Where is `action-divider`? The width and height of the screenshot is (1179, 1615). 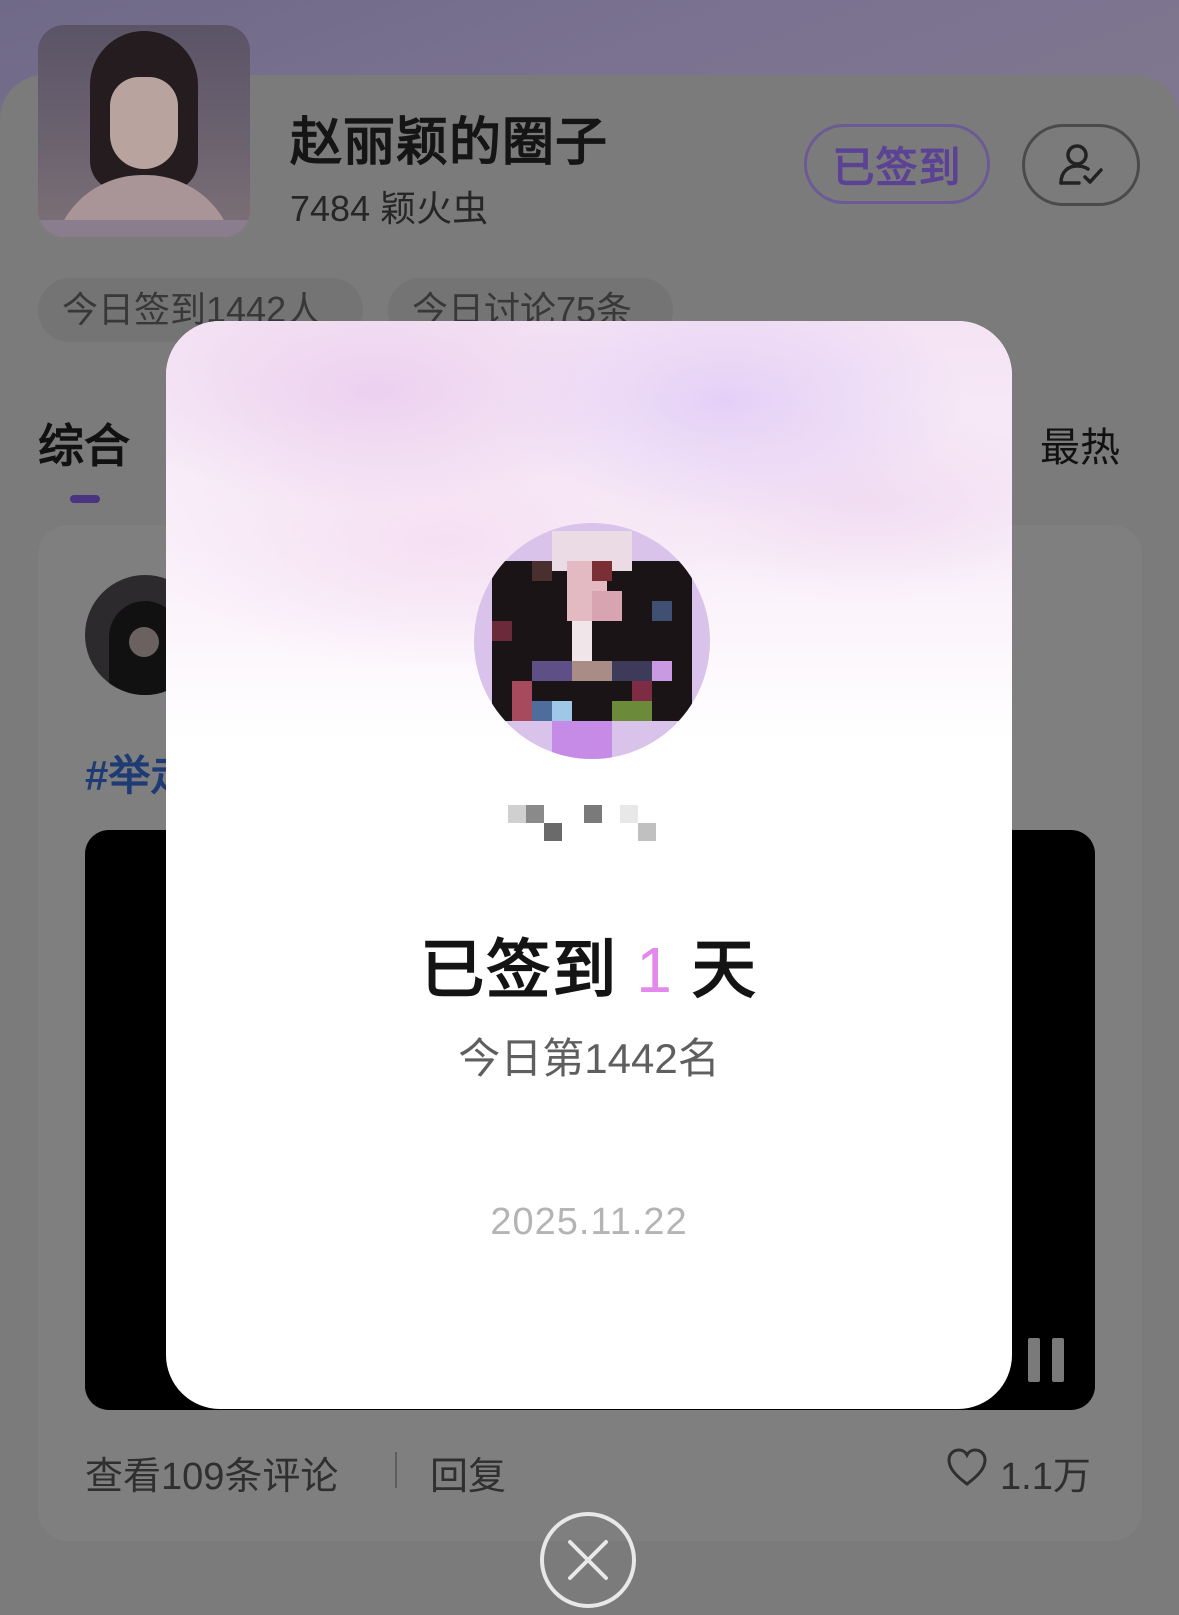 action-divider is located at coordinates (396, 1470).